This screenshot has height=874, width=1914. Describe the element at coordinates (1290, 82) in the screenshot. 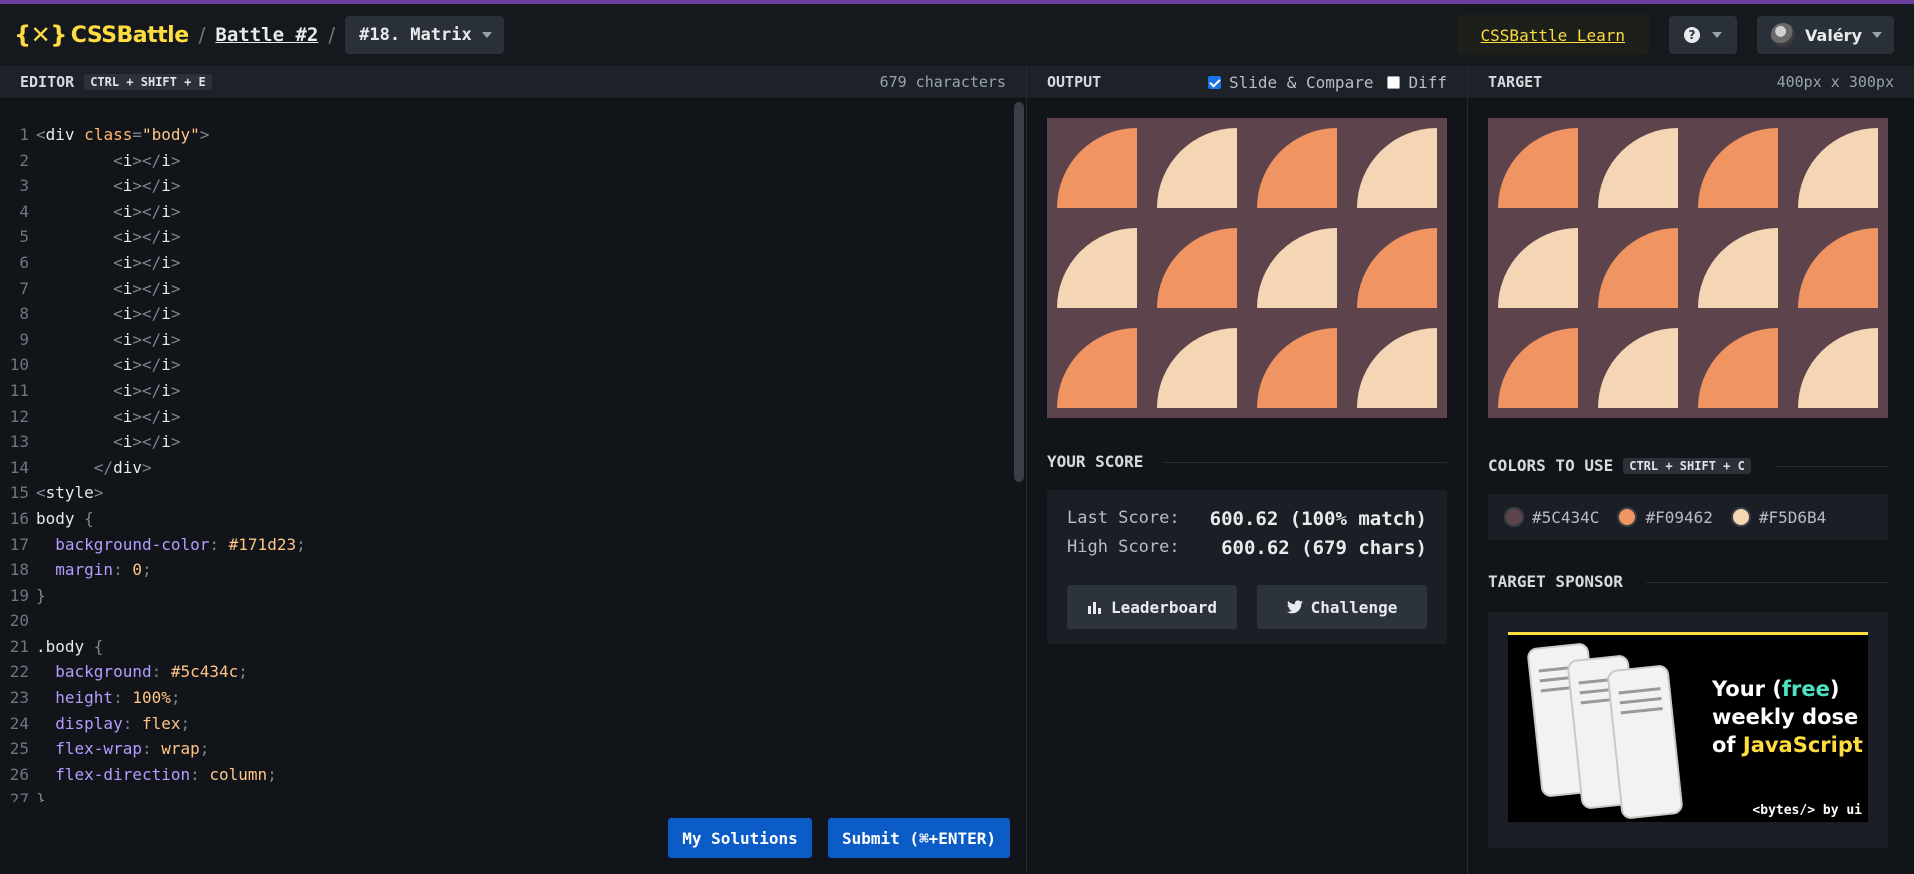

I see `slide-compare-checkbox: Slide & Compare` at that location.